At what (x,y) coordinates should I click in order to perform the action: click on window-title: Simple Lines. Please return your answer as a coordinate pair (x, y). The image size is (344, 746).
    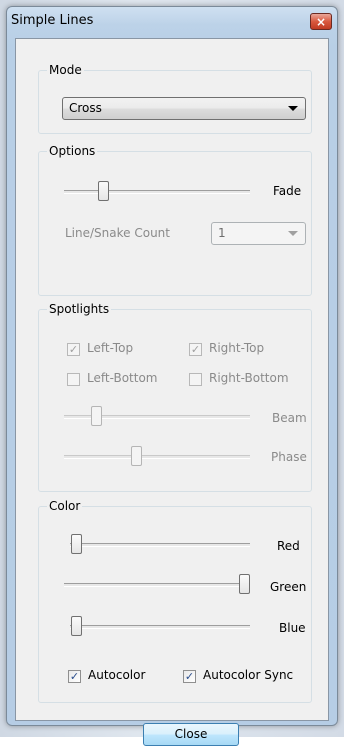
    Looking at the image, I should click on (52, 20).